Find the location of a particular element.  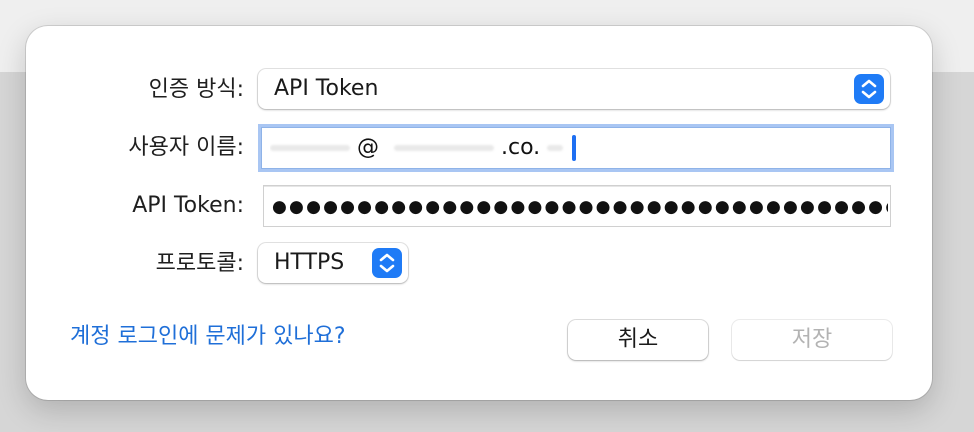

login-help-link: 계정 로그인에 문제가 있나요? is located at coordinates (208, 334).